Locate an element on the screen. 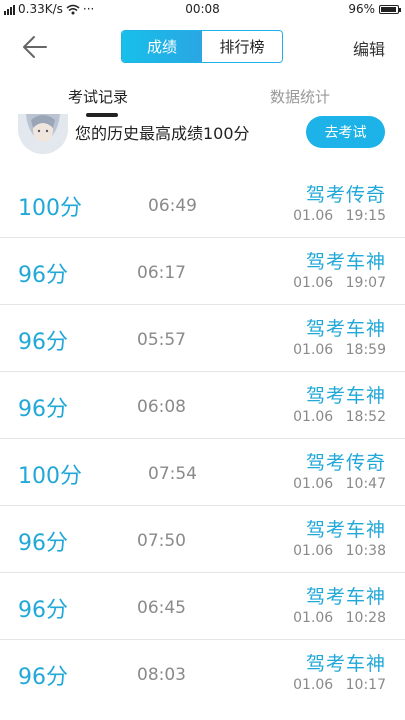 The width and height of the screenshot is (405, 720). take-exam-button: 去考试 is located at coordinates (345, 132).